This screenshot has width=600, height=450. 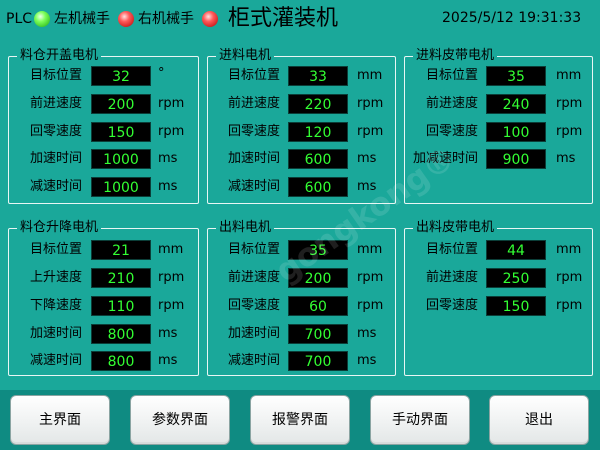 What do you see at coordinates (59, 228) in the screenshot?
I see `panel-title: 料仓升降电机` at bounding box center [59, 228].